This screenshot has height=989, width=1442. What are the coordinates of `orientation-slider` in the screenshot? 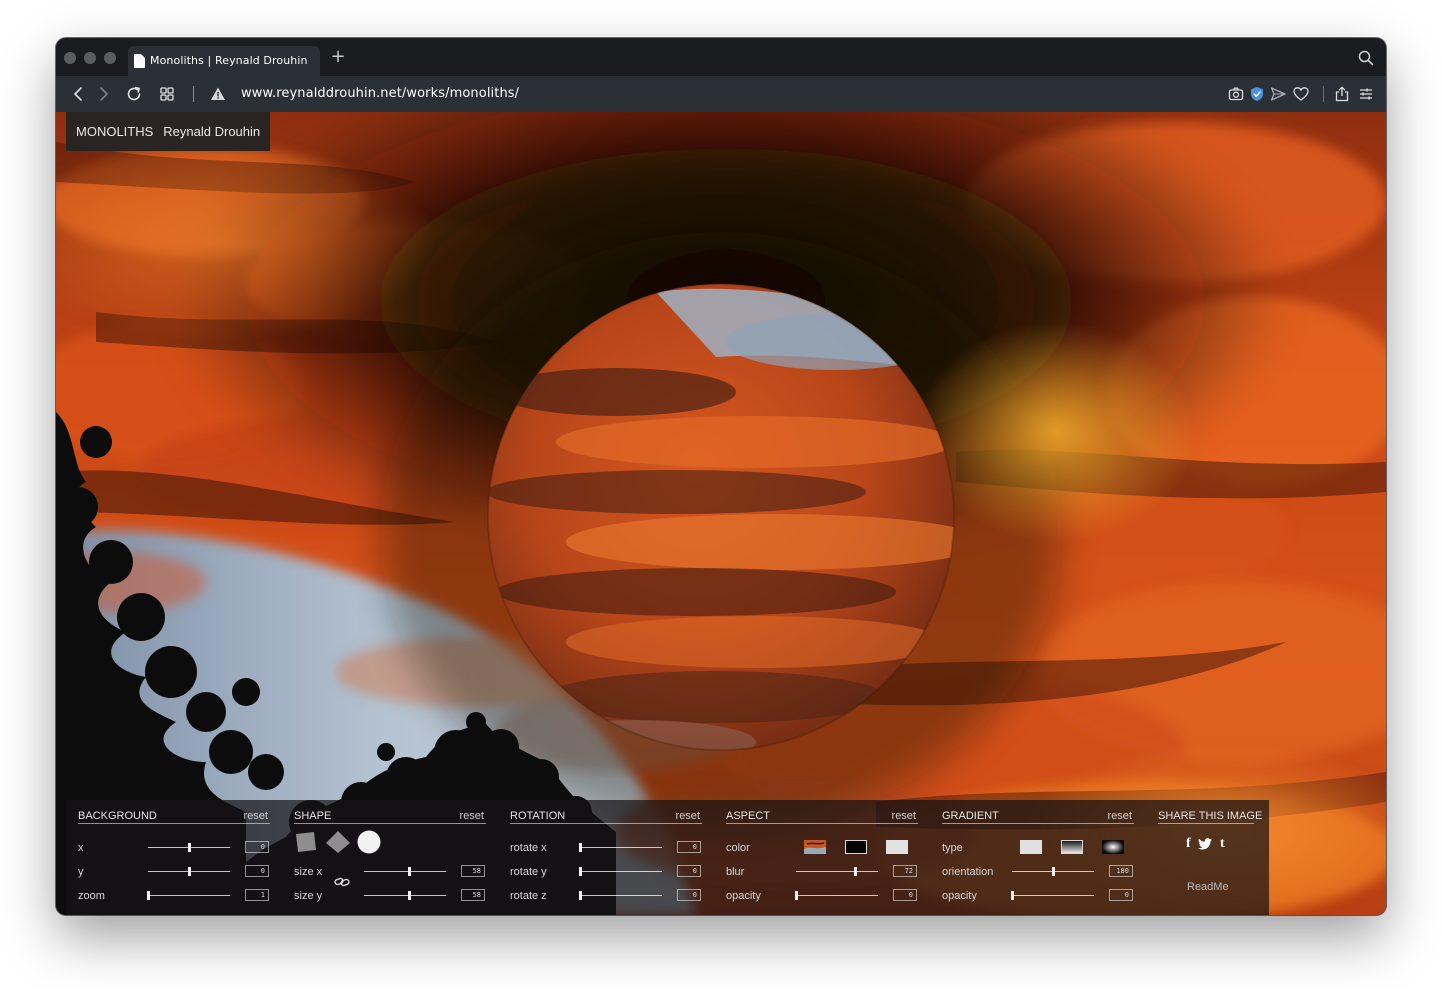 It's located at (1053, 872).